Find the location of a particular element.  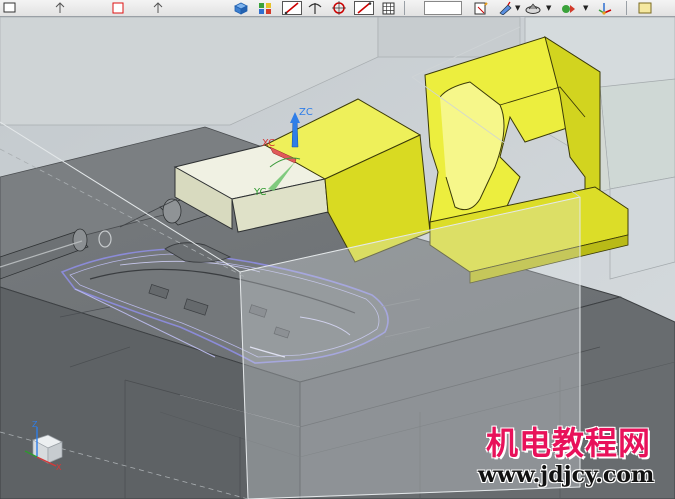

yc-label: YC is located at coordinates (260, 192).